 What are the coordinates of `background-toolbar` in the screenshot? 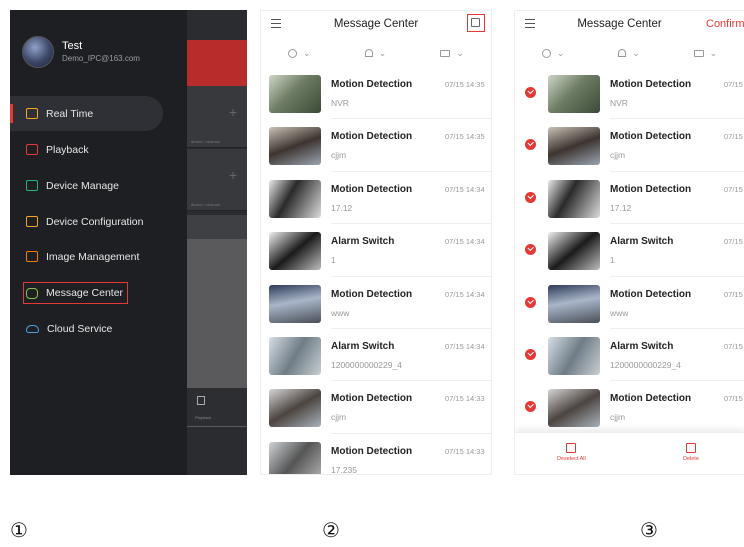 It's located at (217, 227).